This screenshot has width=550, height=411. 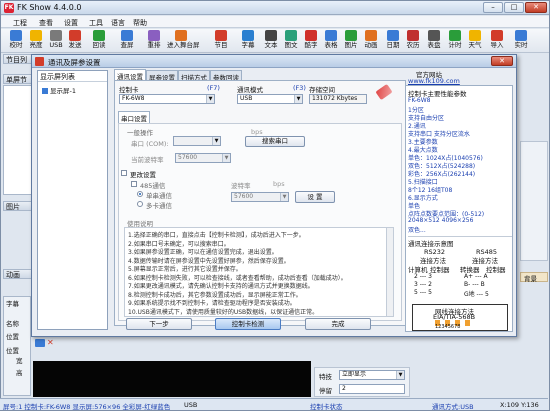 I want to click on clock-icon, so click(x=16, y=35).